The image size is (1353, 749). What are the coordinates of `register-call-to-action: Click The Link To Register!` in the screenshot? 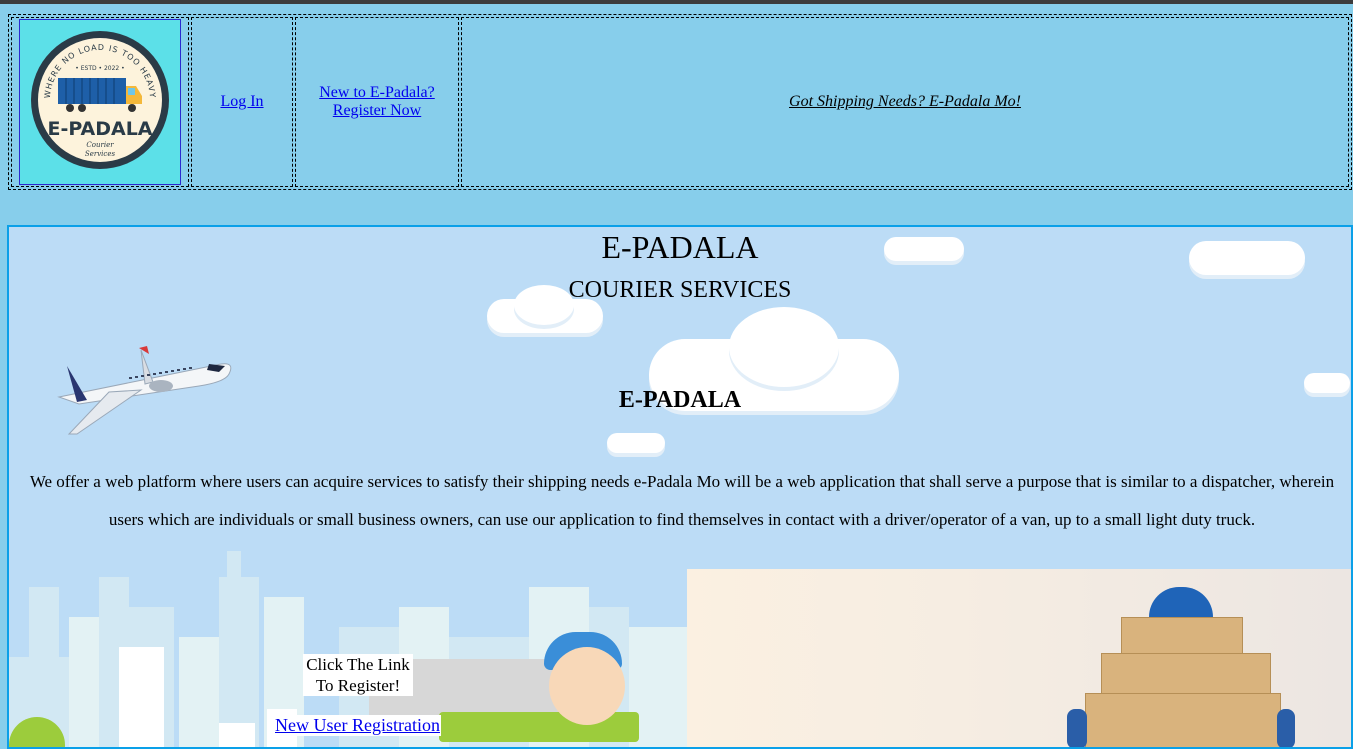 It's located at (358, 675).